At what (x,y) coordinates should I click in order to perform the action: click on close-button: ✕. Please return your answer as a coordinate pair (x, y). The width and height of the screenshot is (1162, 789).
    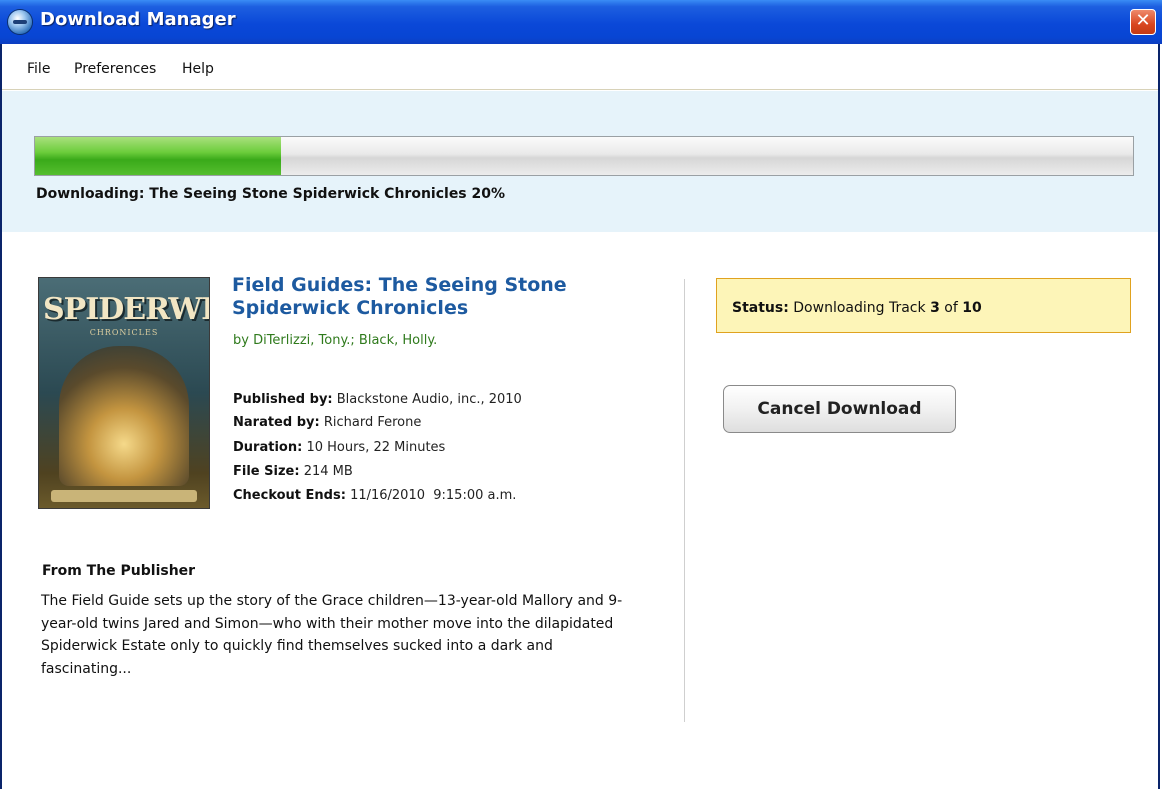
    Looking at the image, I should click on (1143, 22).